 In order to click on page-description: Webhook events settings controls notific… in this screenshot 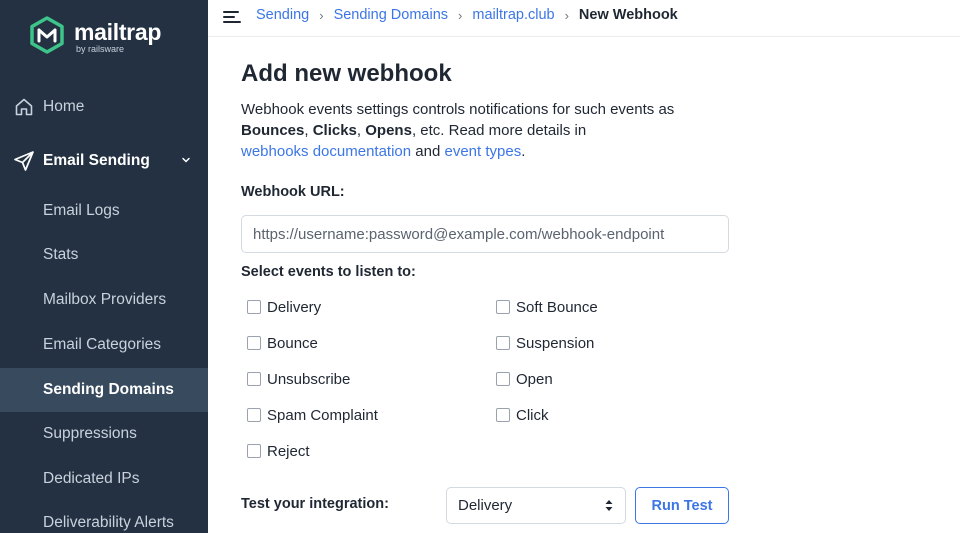, I will do `click(486, 130)`.